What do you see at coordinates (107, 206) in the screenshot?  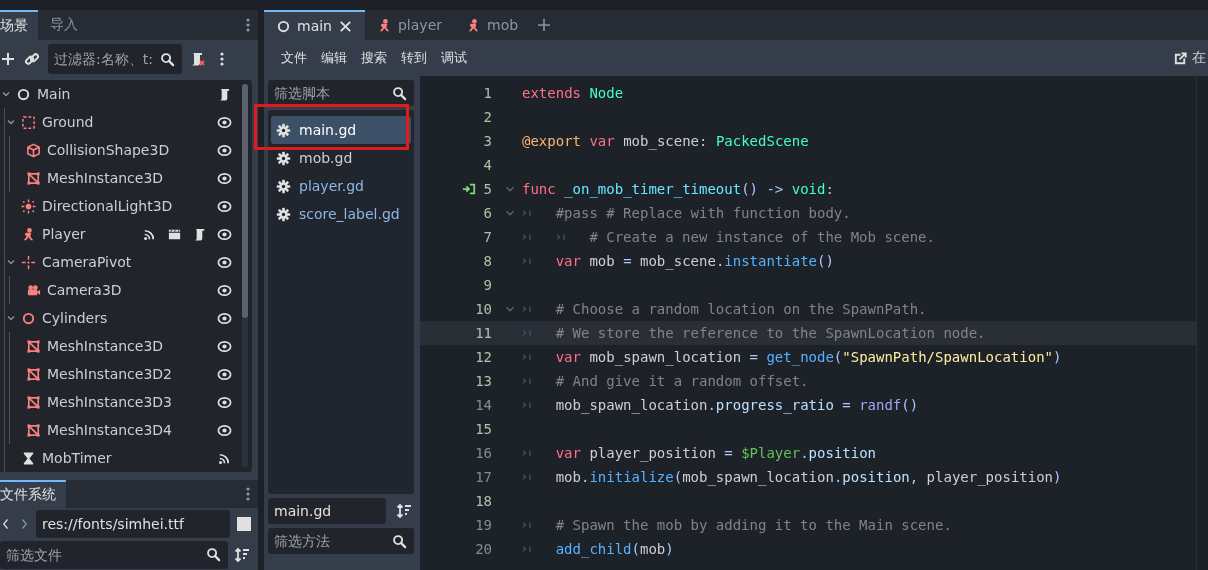 I see `node-name: DirectionalLight3D` at bounding box center [107, 206].